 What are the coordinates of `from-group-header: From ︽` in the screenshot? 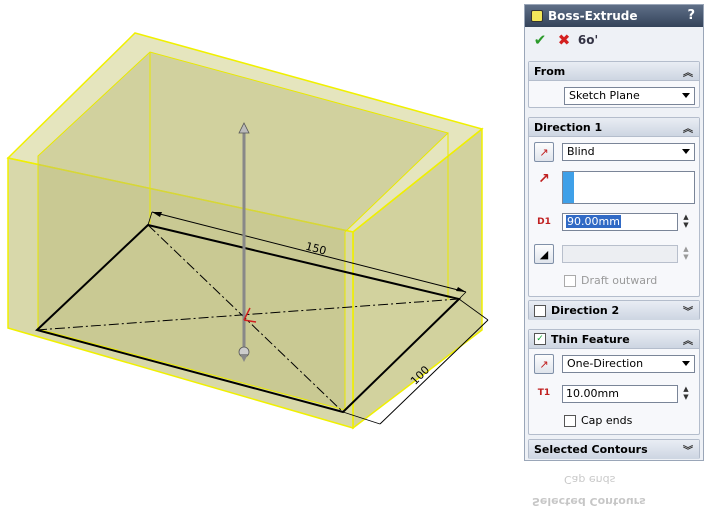 It's located at (614, 71).